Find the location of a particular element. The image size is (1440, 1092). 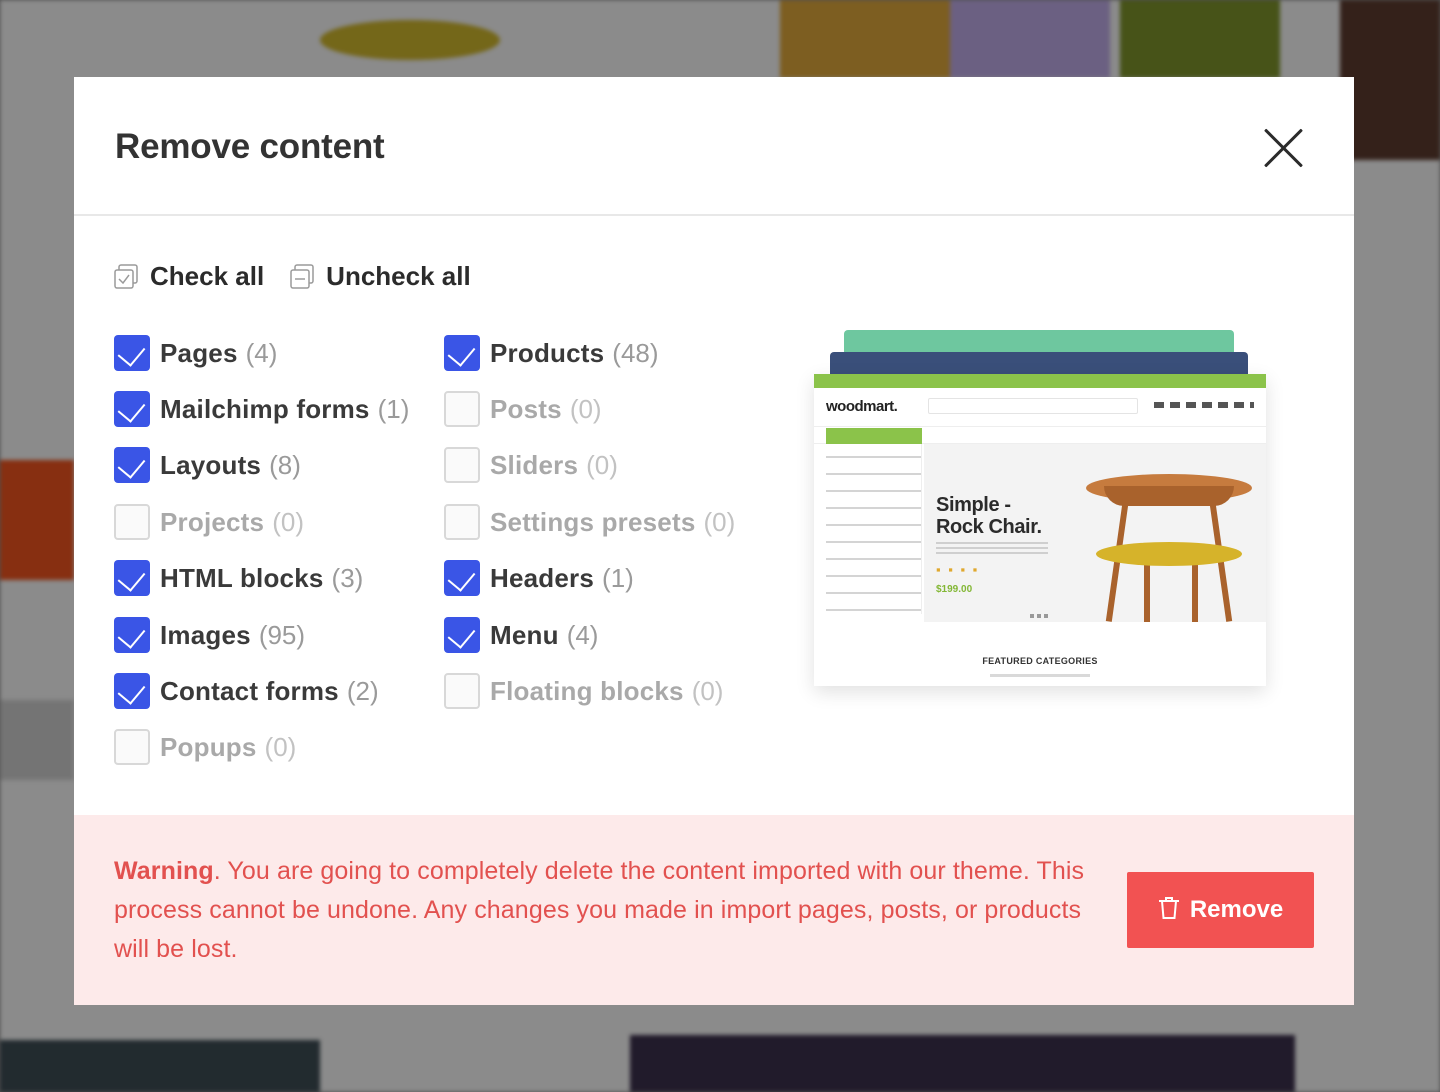

option-label: HTML blocks is located at coordinates (242, 577).